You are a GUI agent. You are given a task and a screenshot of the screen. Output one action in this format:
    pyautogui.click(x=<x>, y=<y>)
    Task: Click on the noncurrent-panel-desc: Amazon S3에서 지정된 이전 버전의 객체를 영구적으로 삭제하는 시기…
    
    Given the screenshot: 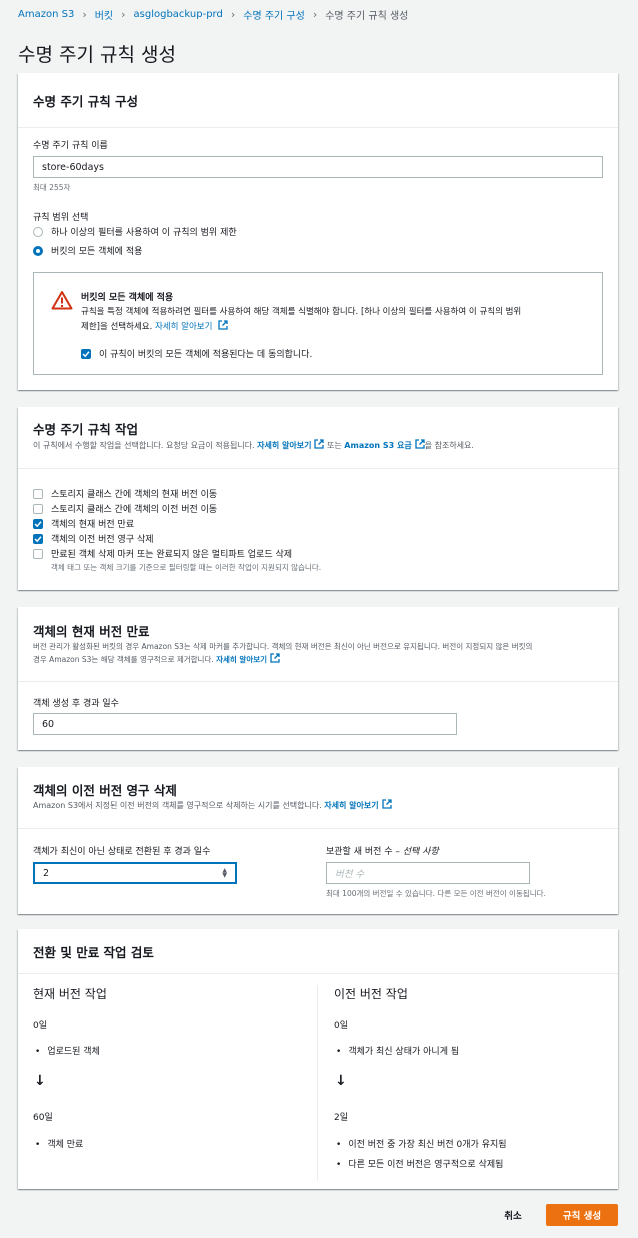 What is the action you would take?
    pyautogui.click(x=212, y=805)
    